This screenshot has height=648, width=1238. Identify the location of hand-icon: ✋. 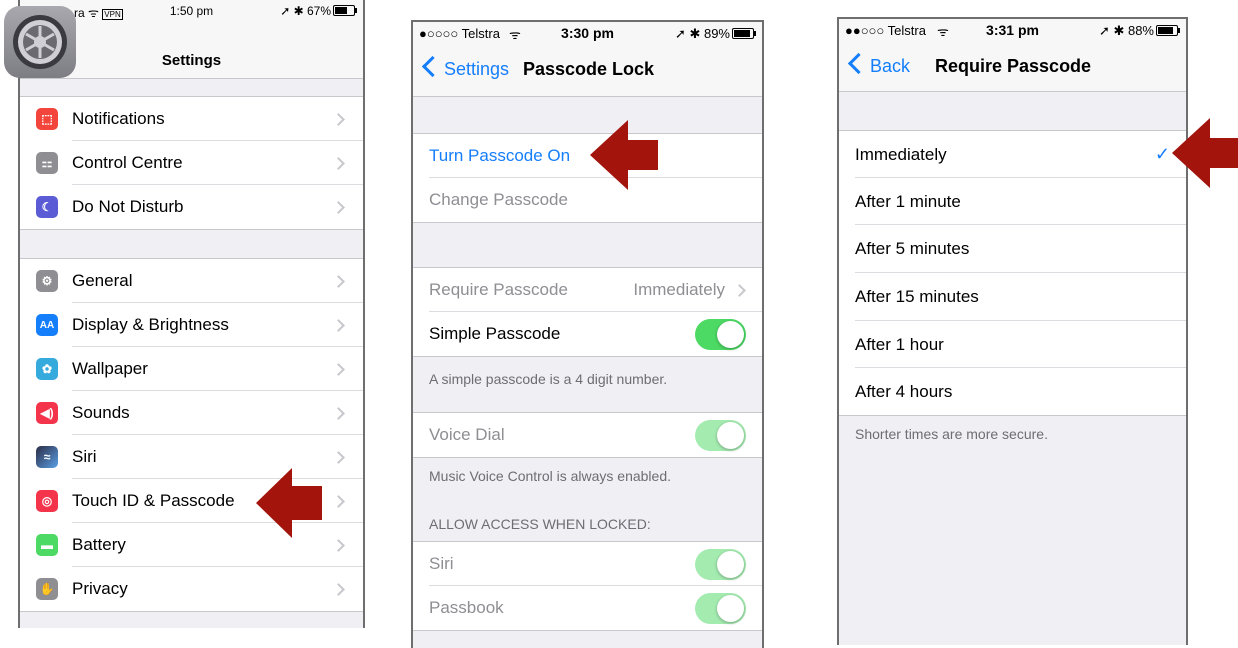
(47, 589).